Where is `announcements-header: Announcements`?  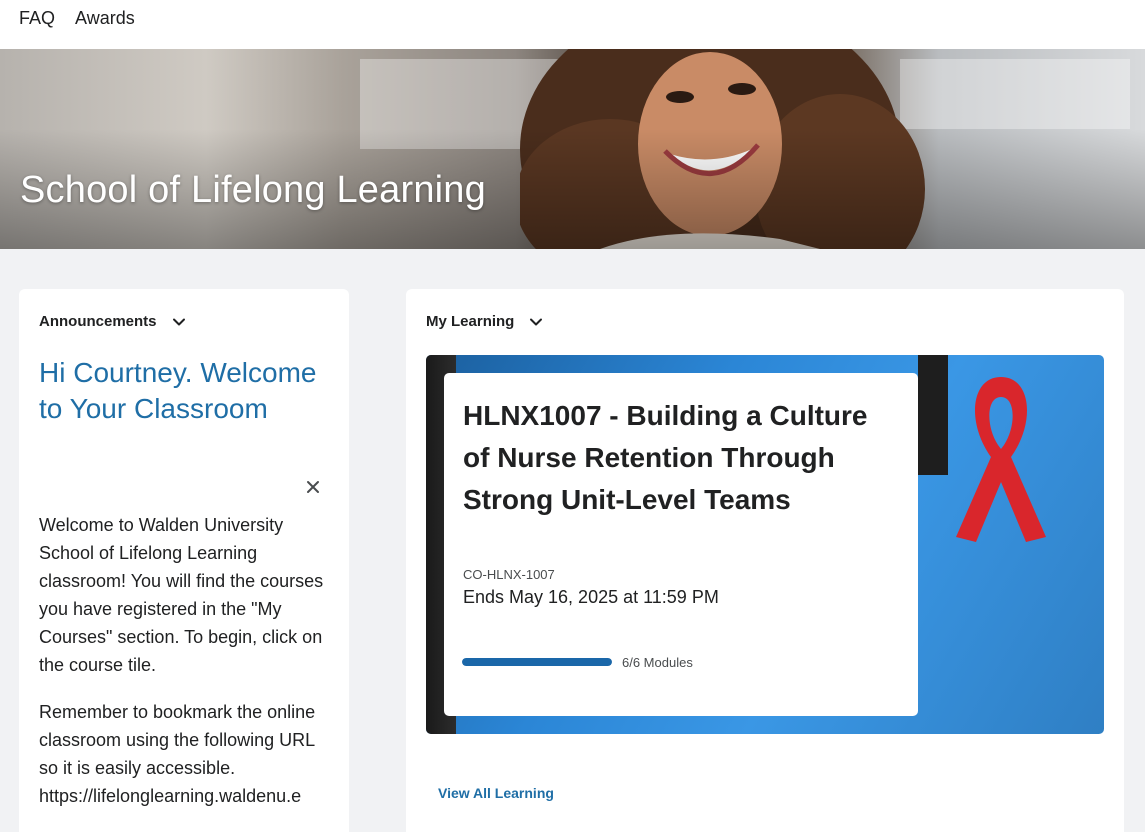
announcements-header: Announcements is located at coordinates (113, 321).